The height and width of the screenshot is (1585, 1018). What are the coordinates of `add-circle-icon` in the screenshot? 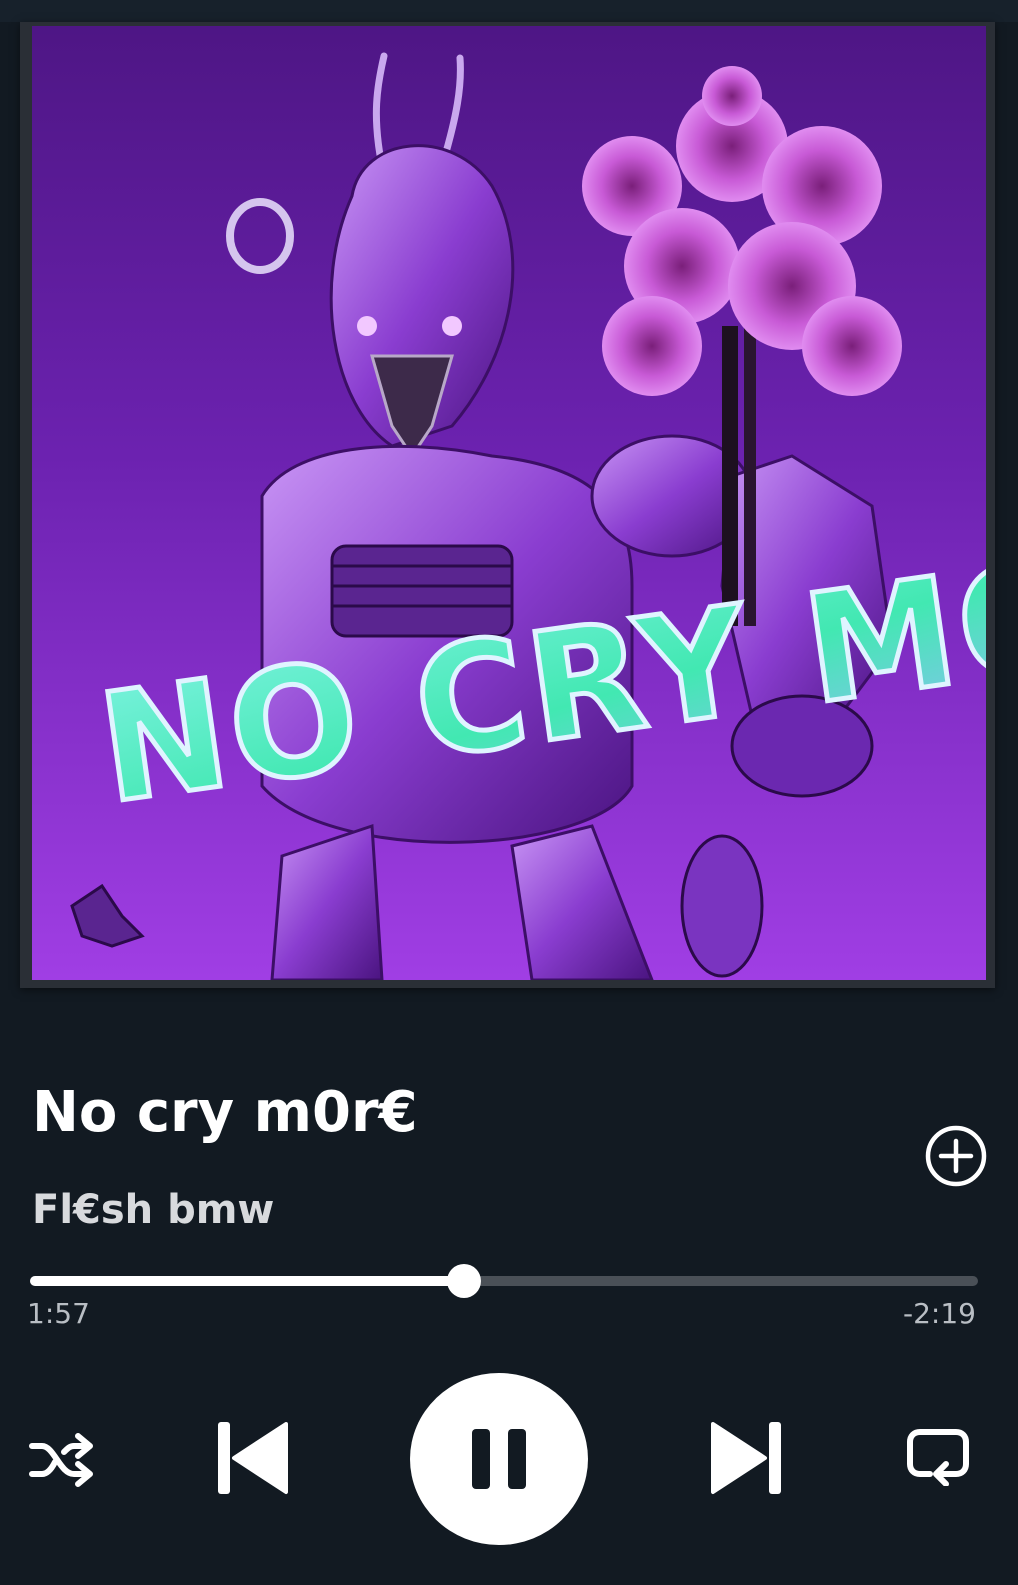 It's located at (956, 1156).